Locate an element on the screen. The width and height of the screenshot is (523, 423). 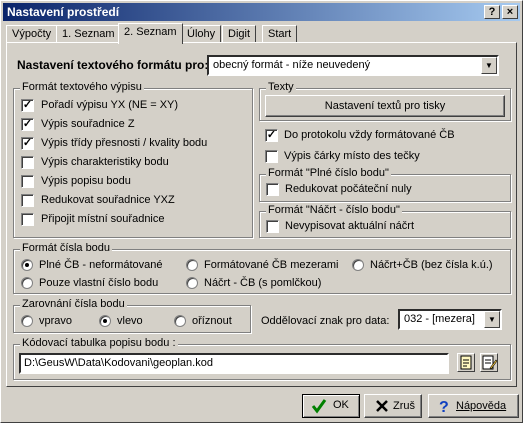
oddelovac-select: 032 - [mezera] ▼ is located at coordinates (450, 319).